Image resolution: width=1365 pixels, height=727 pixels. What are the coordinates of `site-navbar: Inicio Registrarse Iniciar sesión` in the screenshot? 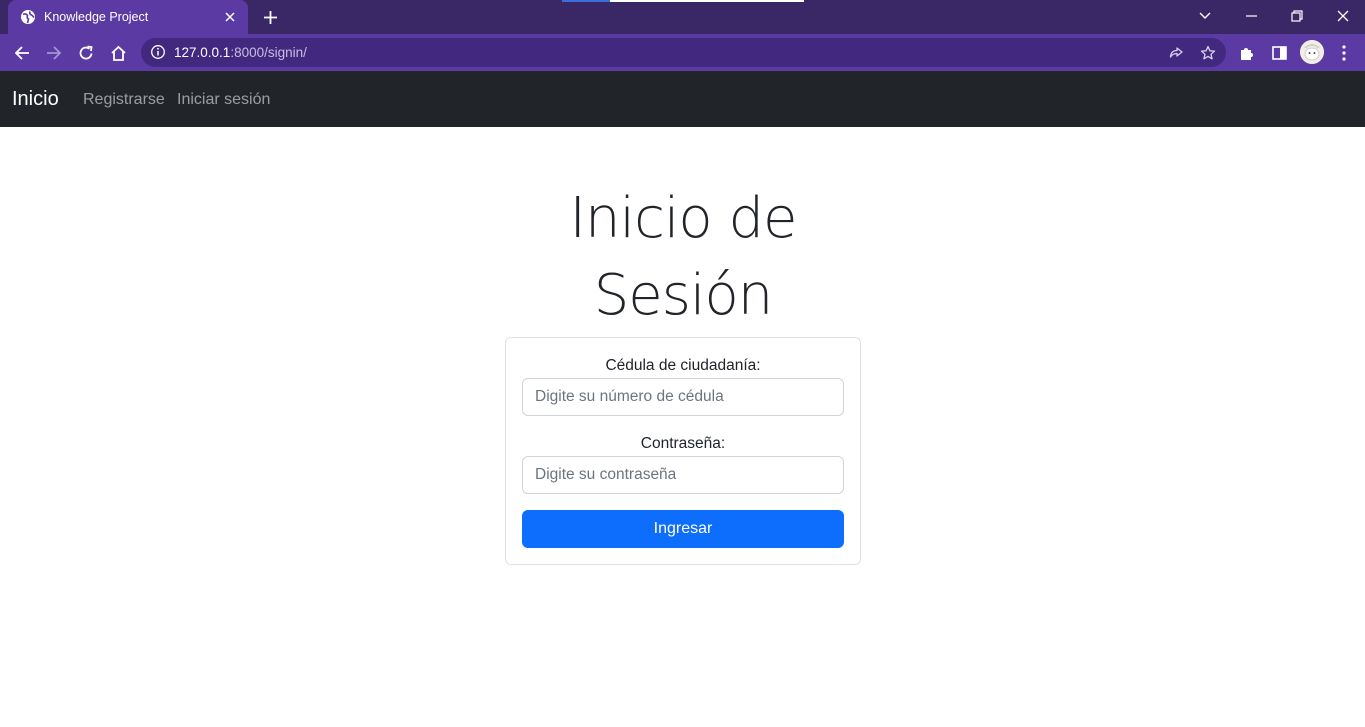 It's located at (682, 99).